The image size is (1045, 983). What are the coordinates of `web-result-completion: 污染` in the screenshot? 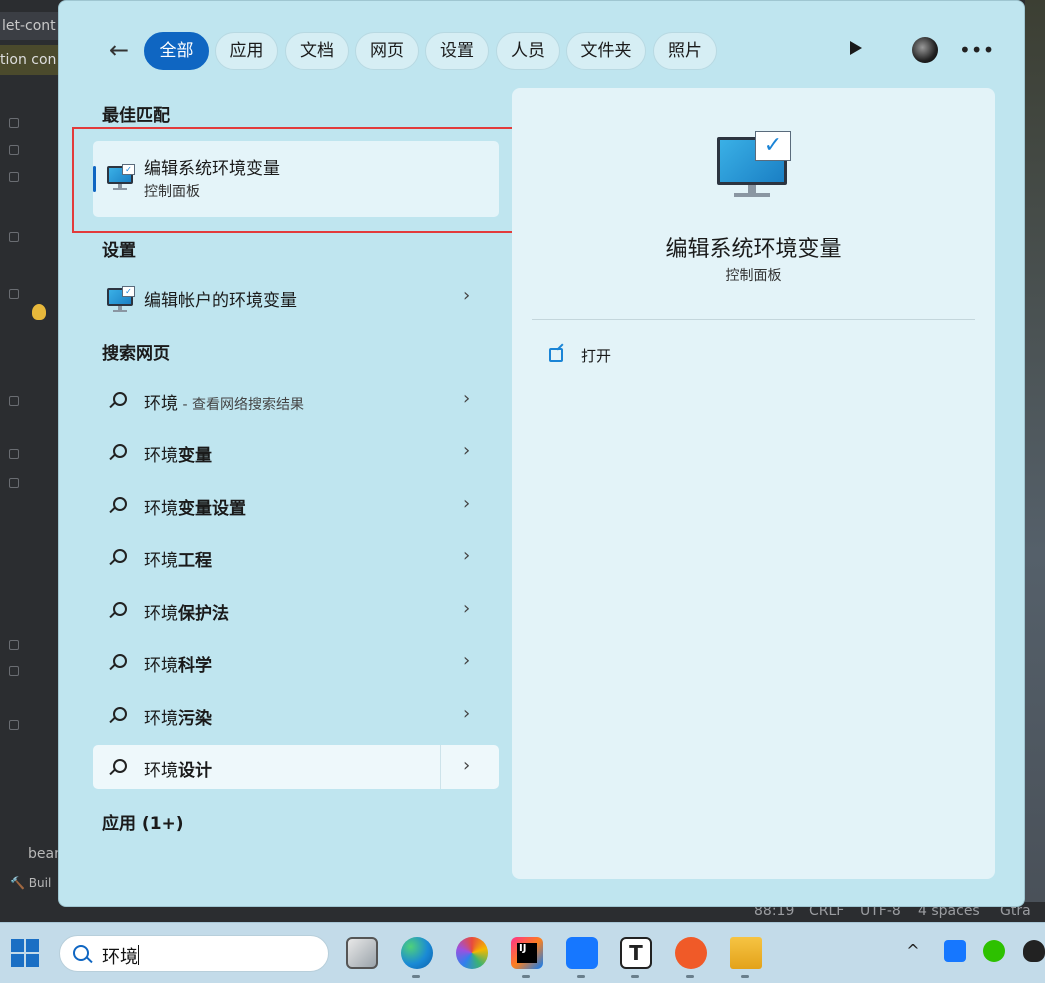 It's located at (195, 719).